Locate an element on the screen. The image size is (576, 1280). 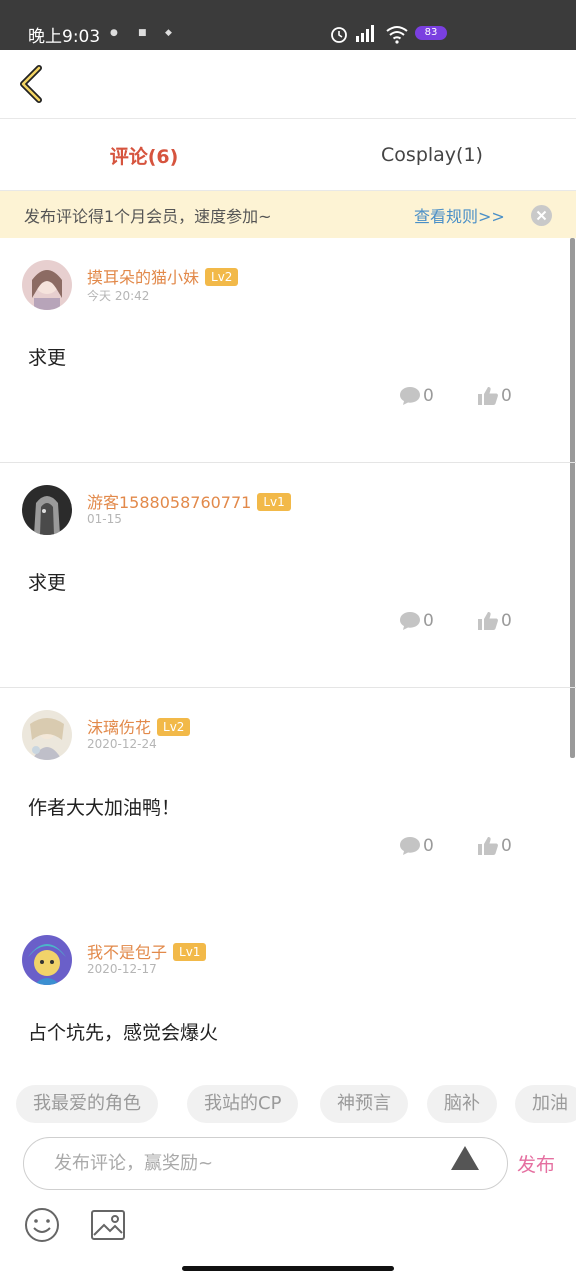
banner-close-button is located at coordinates (541, 215).